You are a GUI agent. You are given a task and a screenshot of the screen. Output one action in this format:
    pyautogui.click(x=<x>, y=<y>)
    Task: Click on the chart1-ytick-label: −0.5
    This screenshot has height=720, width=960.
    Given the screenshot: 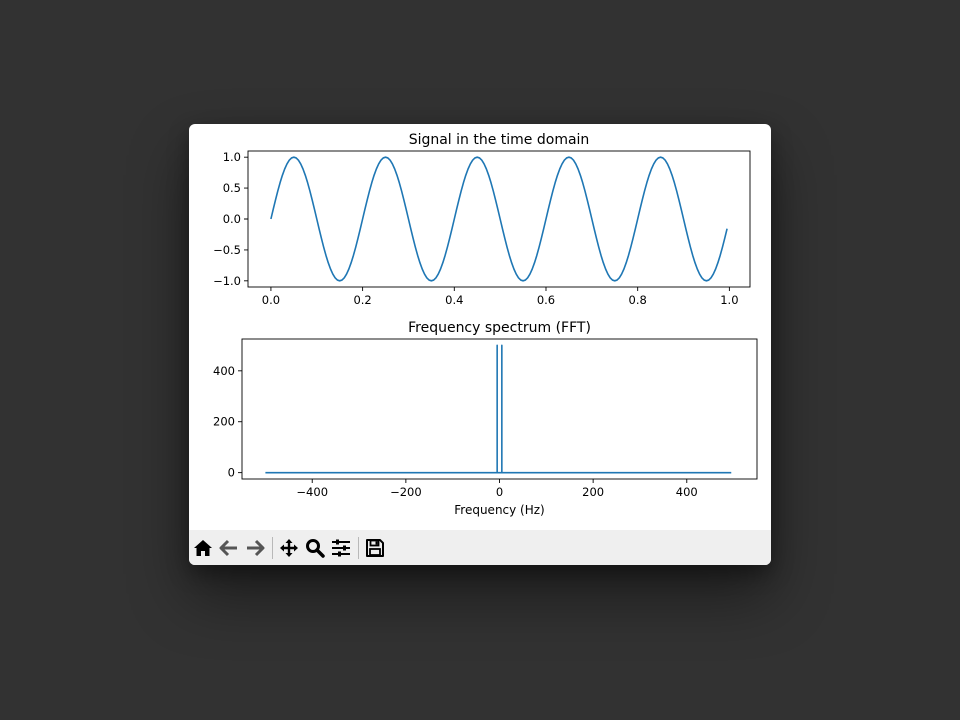 What is the action you would take?
    pyautogui.click(x=227, y=250)
    